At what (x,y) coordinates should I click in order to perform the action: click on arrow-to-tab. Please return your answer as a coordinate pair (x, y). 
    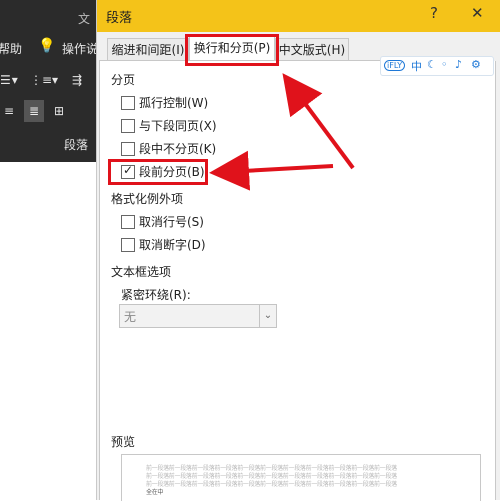
    Looking at the image, I should click on (318, 121).